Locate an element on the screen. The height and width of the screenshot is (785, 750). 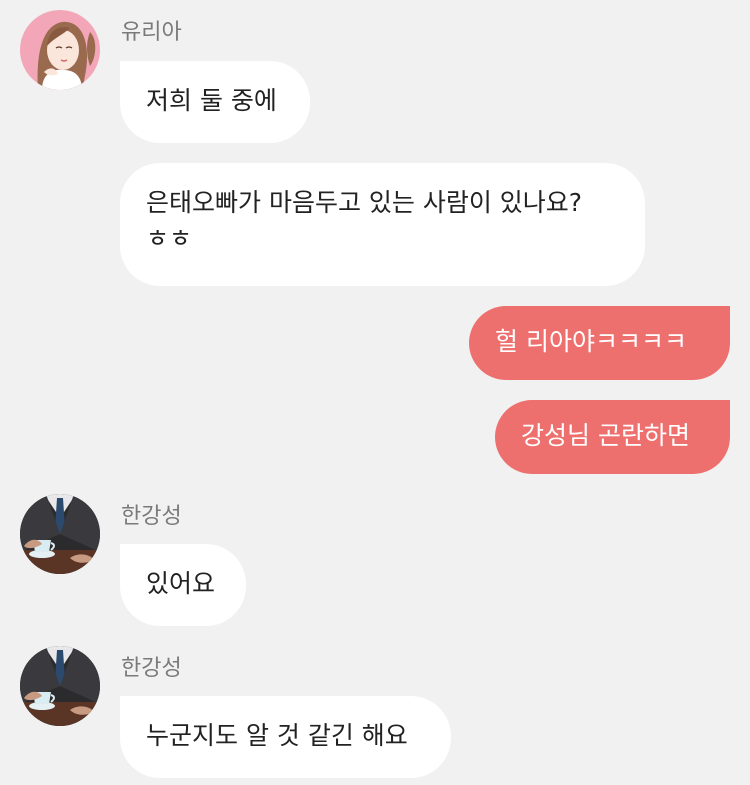
message-text: 누군지도 알 것 같긴 해요 is located at coordinates (277, 735).